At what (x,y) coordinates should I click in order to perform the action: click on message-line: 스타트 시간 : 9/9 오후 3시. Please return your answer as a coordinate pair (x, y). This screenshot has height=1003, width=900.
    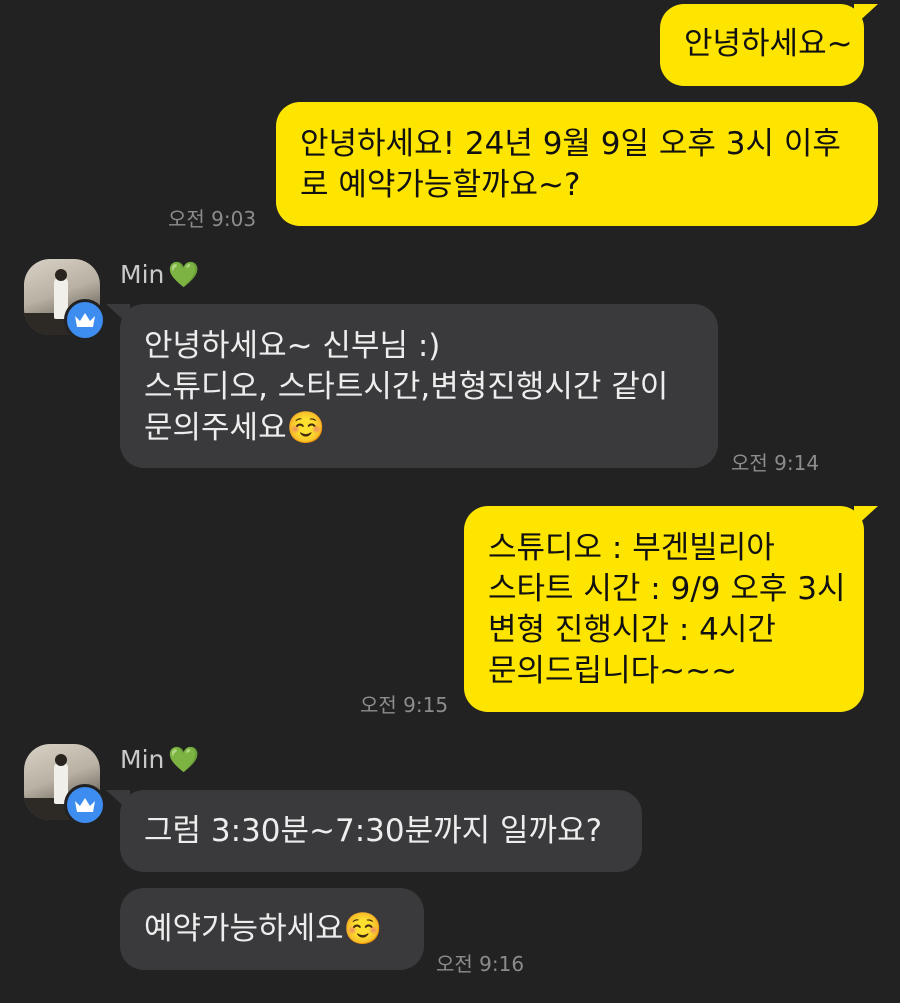
    Looking at the image, I should click on (667, 589).